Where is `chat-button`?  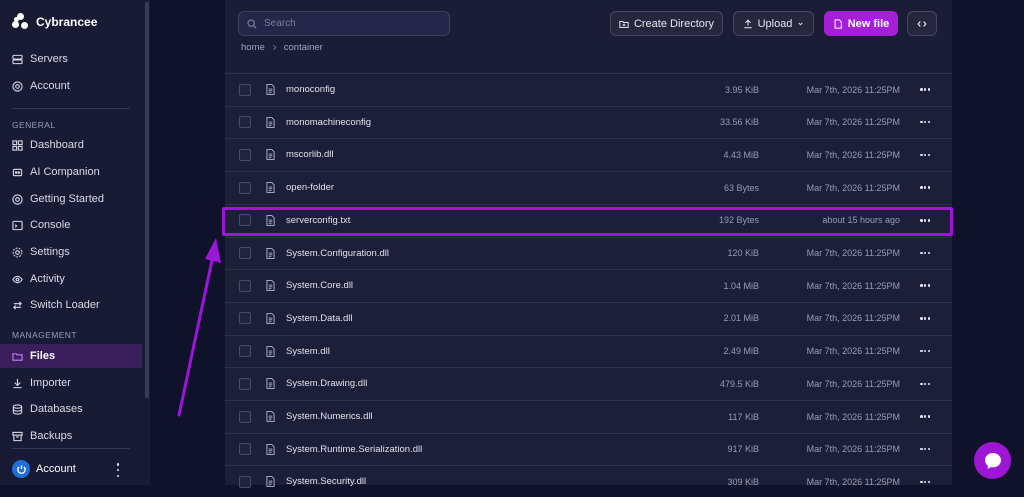
chat-button is located at coordinates (992, 460).